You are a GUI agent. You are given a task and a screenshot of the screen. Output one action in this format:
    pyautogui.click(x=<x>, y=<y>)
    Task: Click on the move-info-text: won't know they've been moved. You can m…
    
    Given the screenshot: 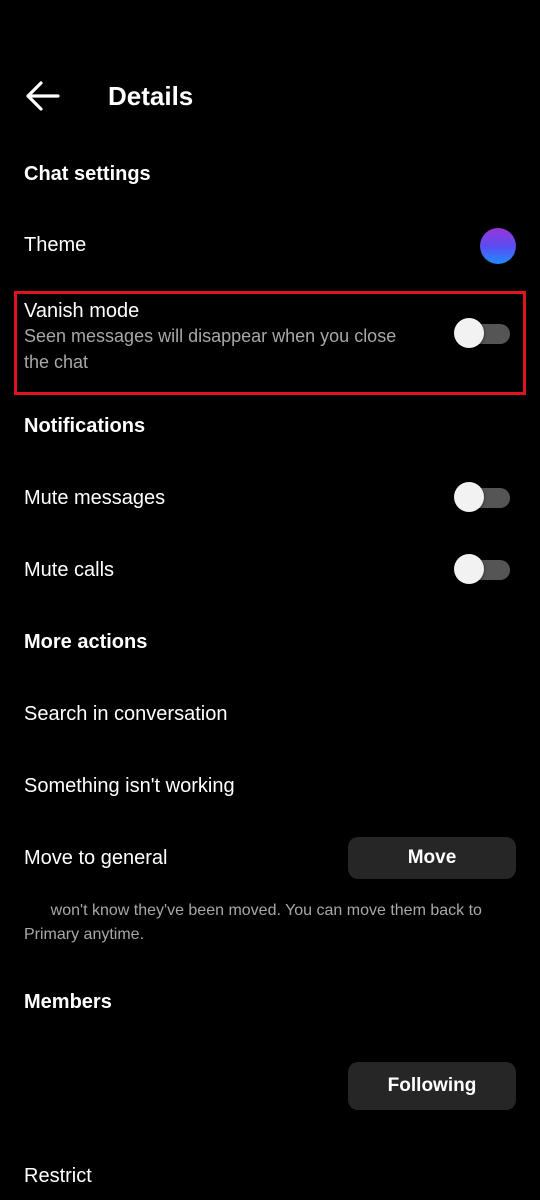 What is the action you would take?
    pyautogui.click(x=253, y=922)
    